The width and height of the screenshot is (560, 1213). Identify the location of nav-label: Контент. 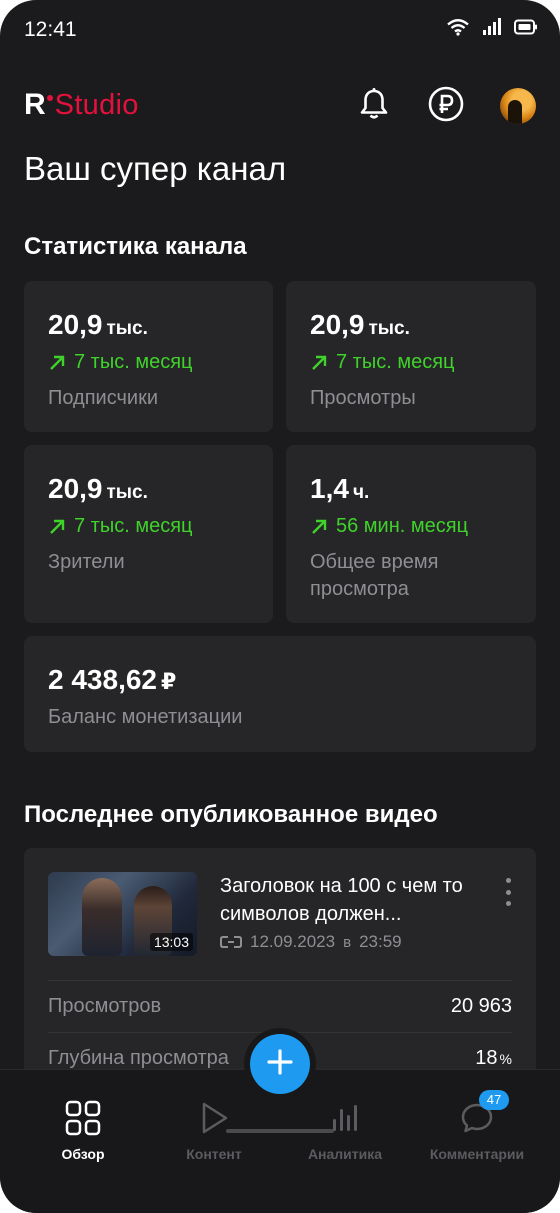
(214, 1154).